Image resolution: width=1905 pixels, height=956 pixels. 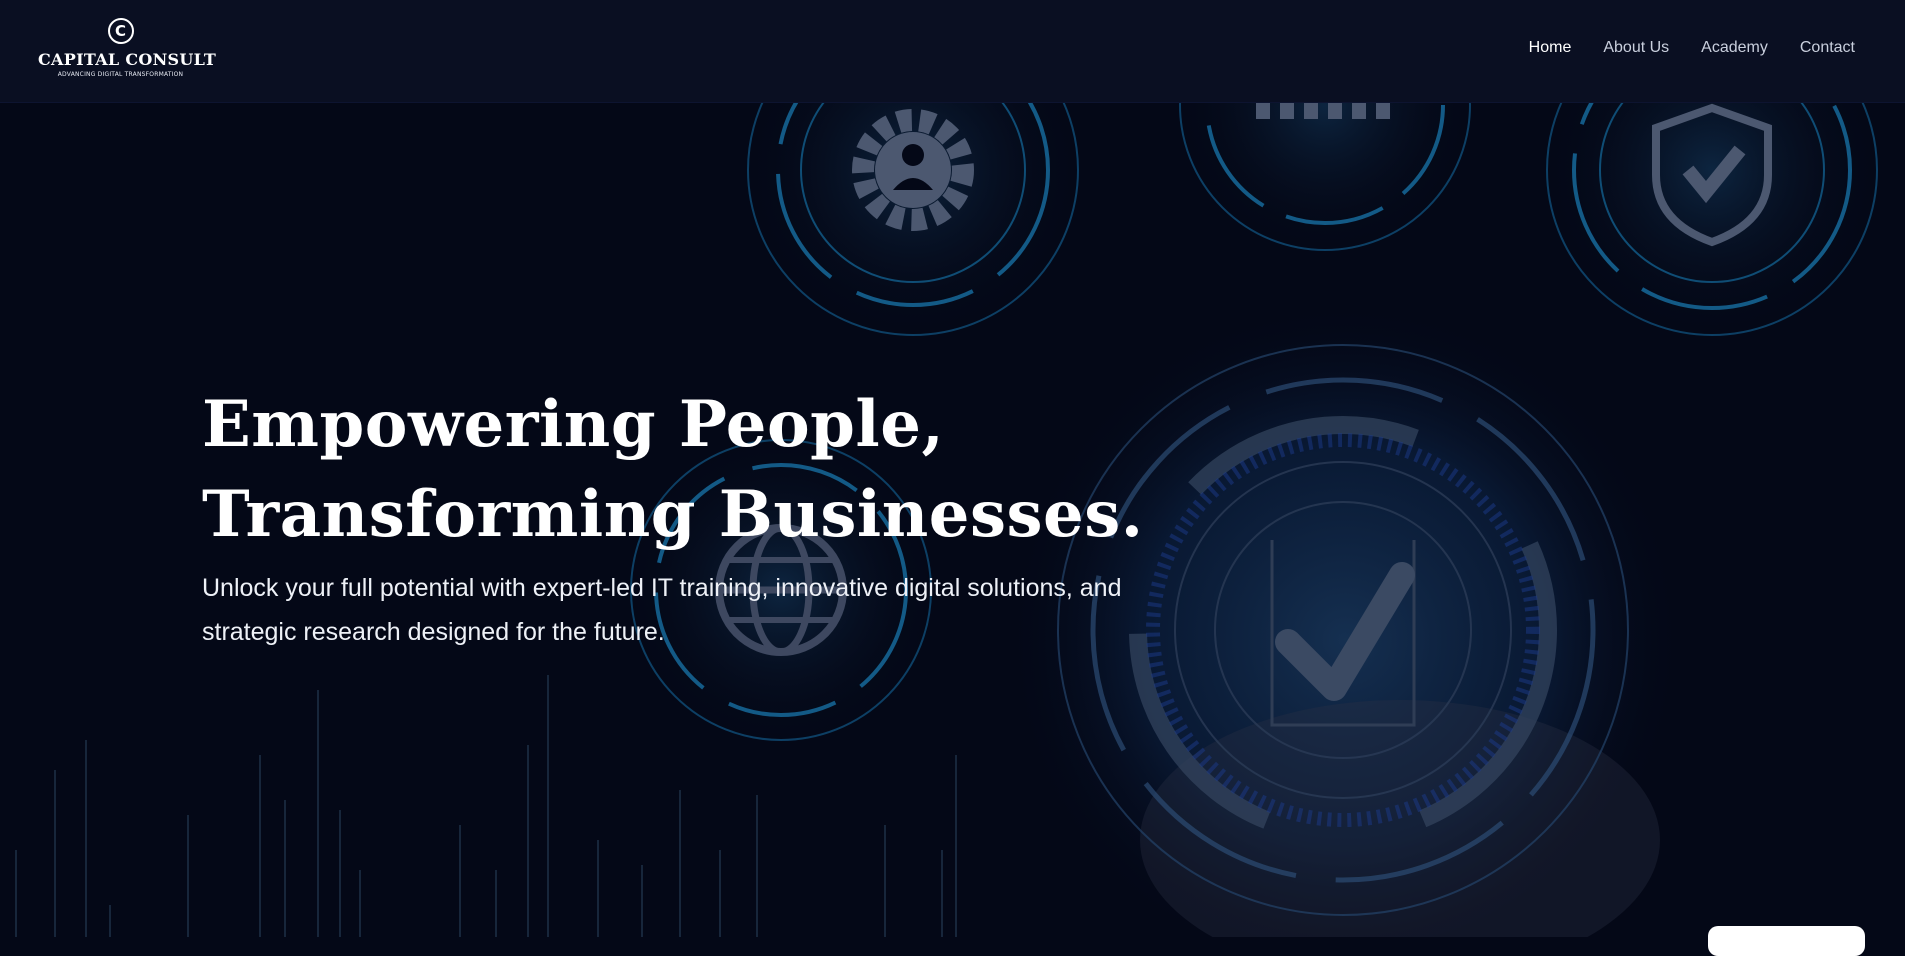 What do you see at coordinates (1786, 941) in the screenshot?
I see `floating-button` at bounding box center [1786, 941].